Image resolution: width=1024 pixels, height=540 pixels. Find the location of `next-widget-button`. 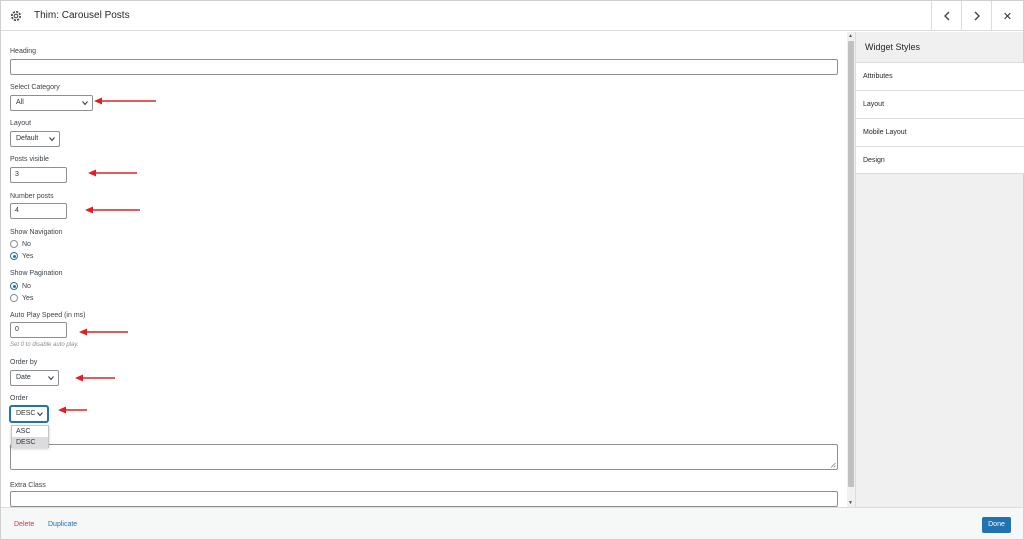

next-widget-button is located at coordinates (976, 16).